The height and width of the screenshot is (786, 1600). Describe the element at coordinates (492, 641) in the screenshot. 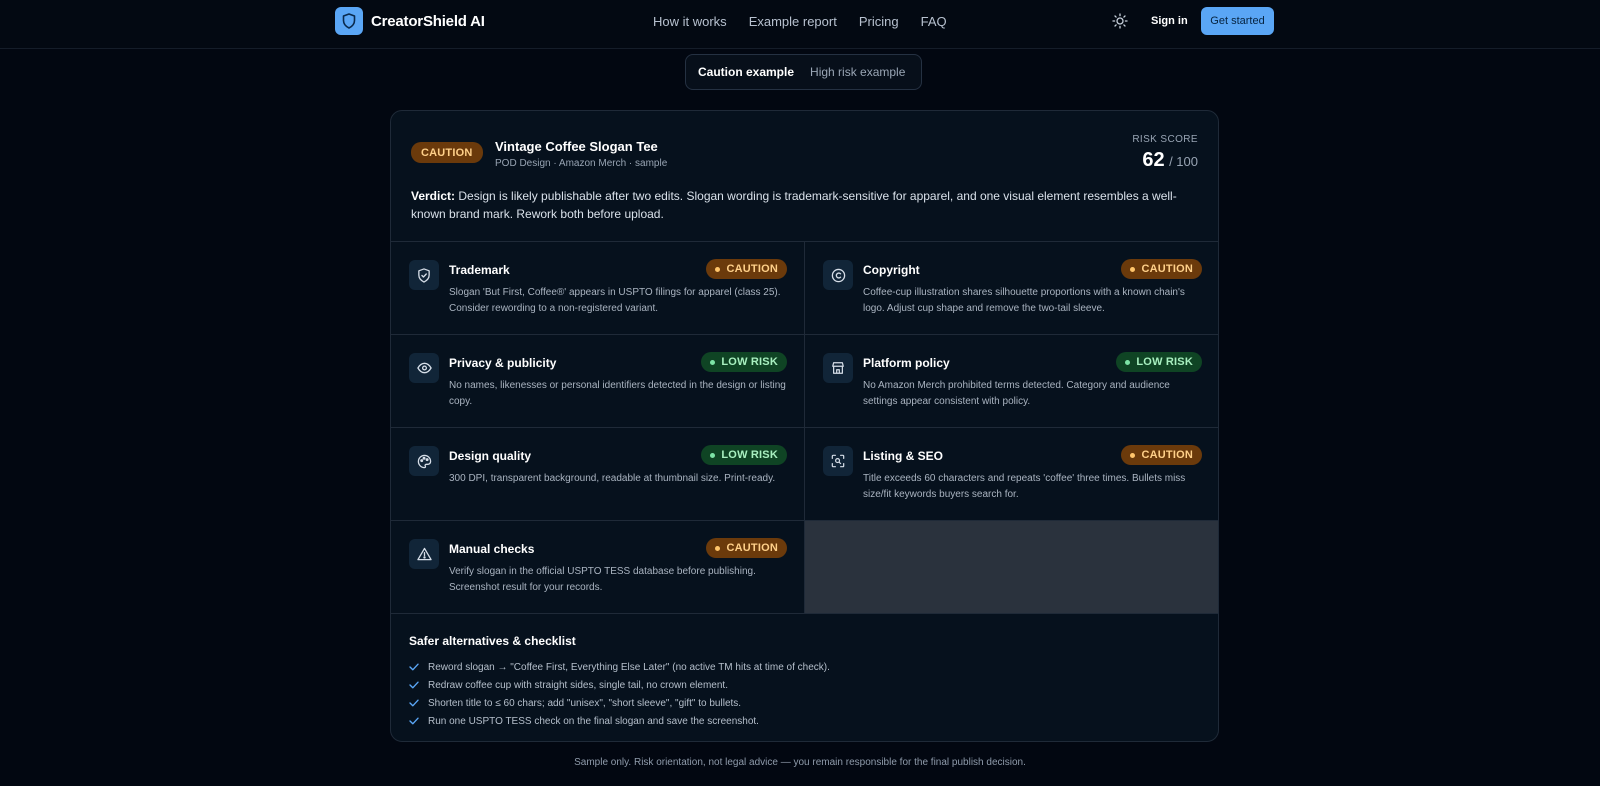

I see `checklist-title: Safer alternatives & checklist` at that location.